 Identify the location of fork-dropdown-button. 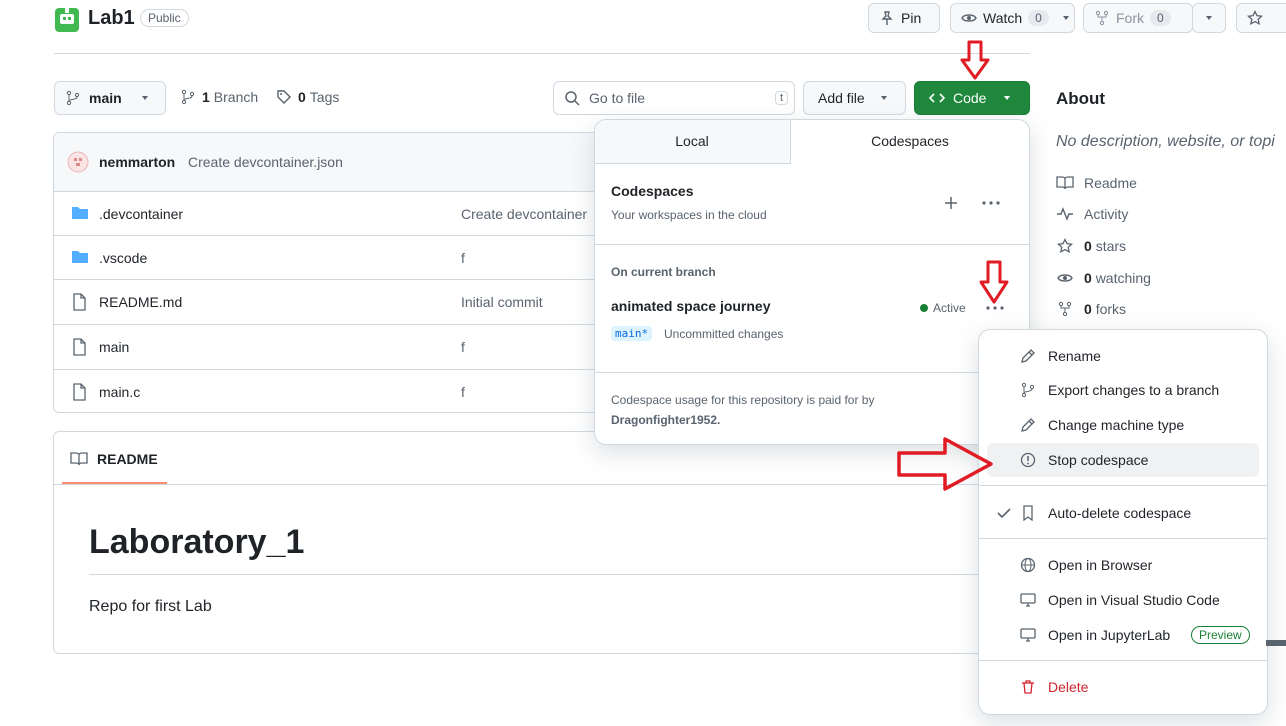
(1209, 18).